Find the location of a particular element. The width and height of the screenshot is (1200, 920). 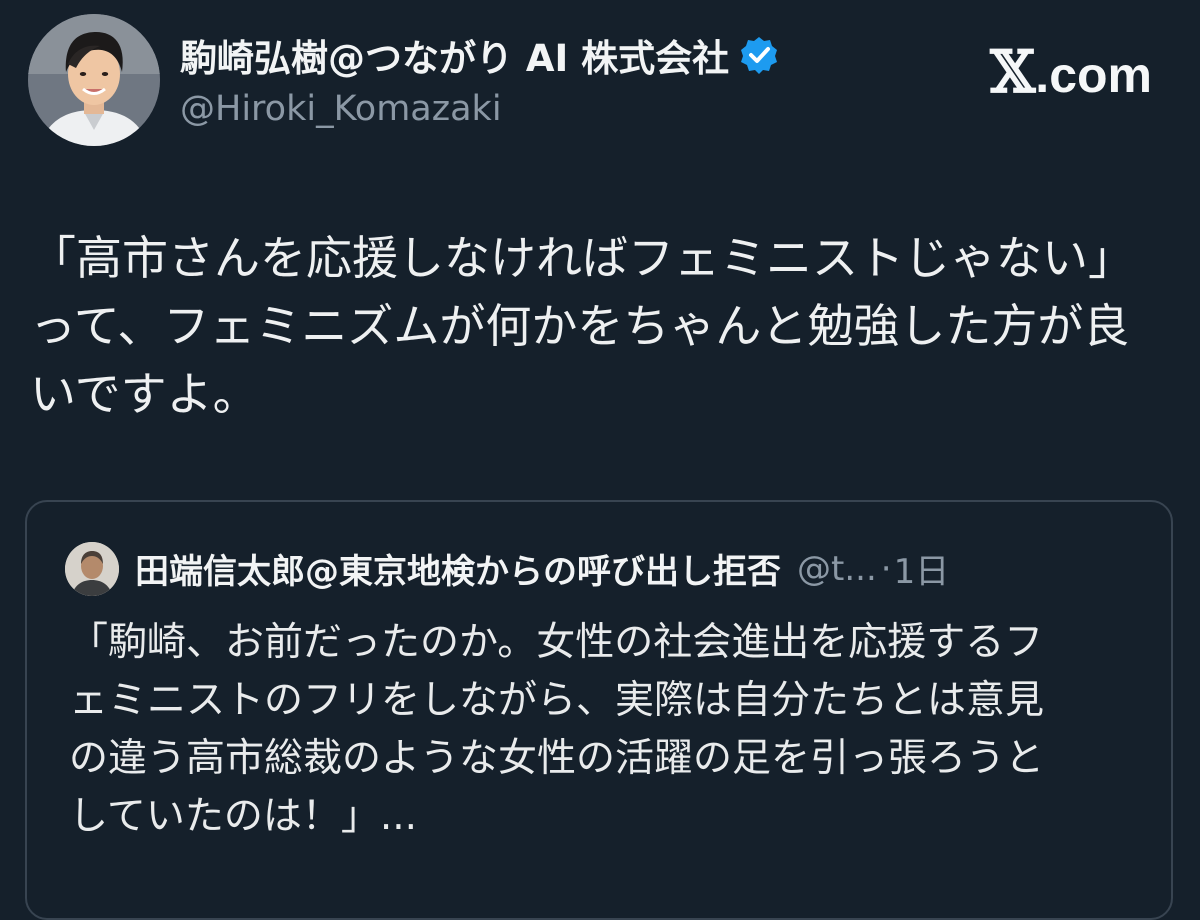

author-avatar is located at coordinates (94, 80).